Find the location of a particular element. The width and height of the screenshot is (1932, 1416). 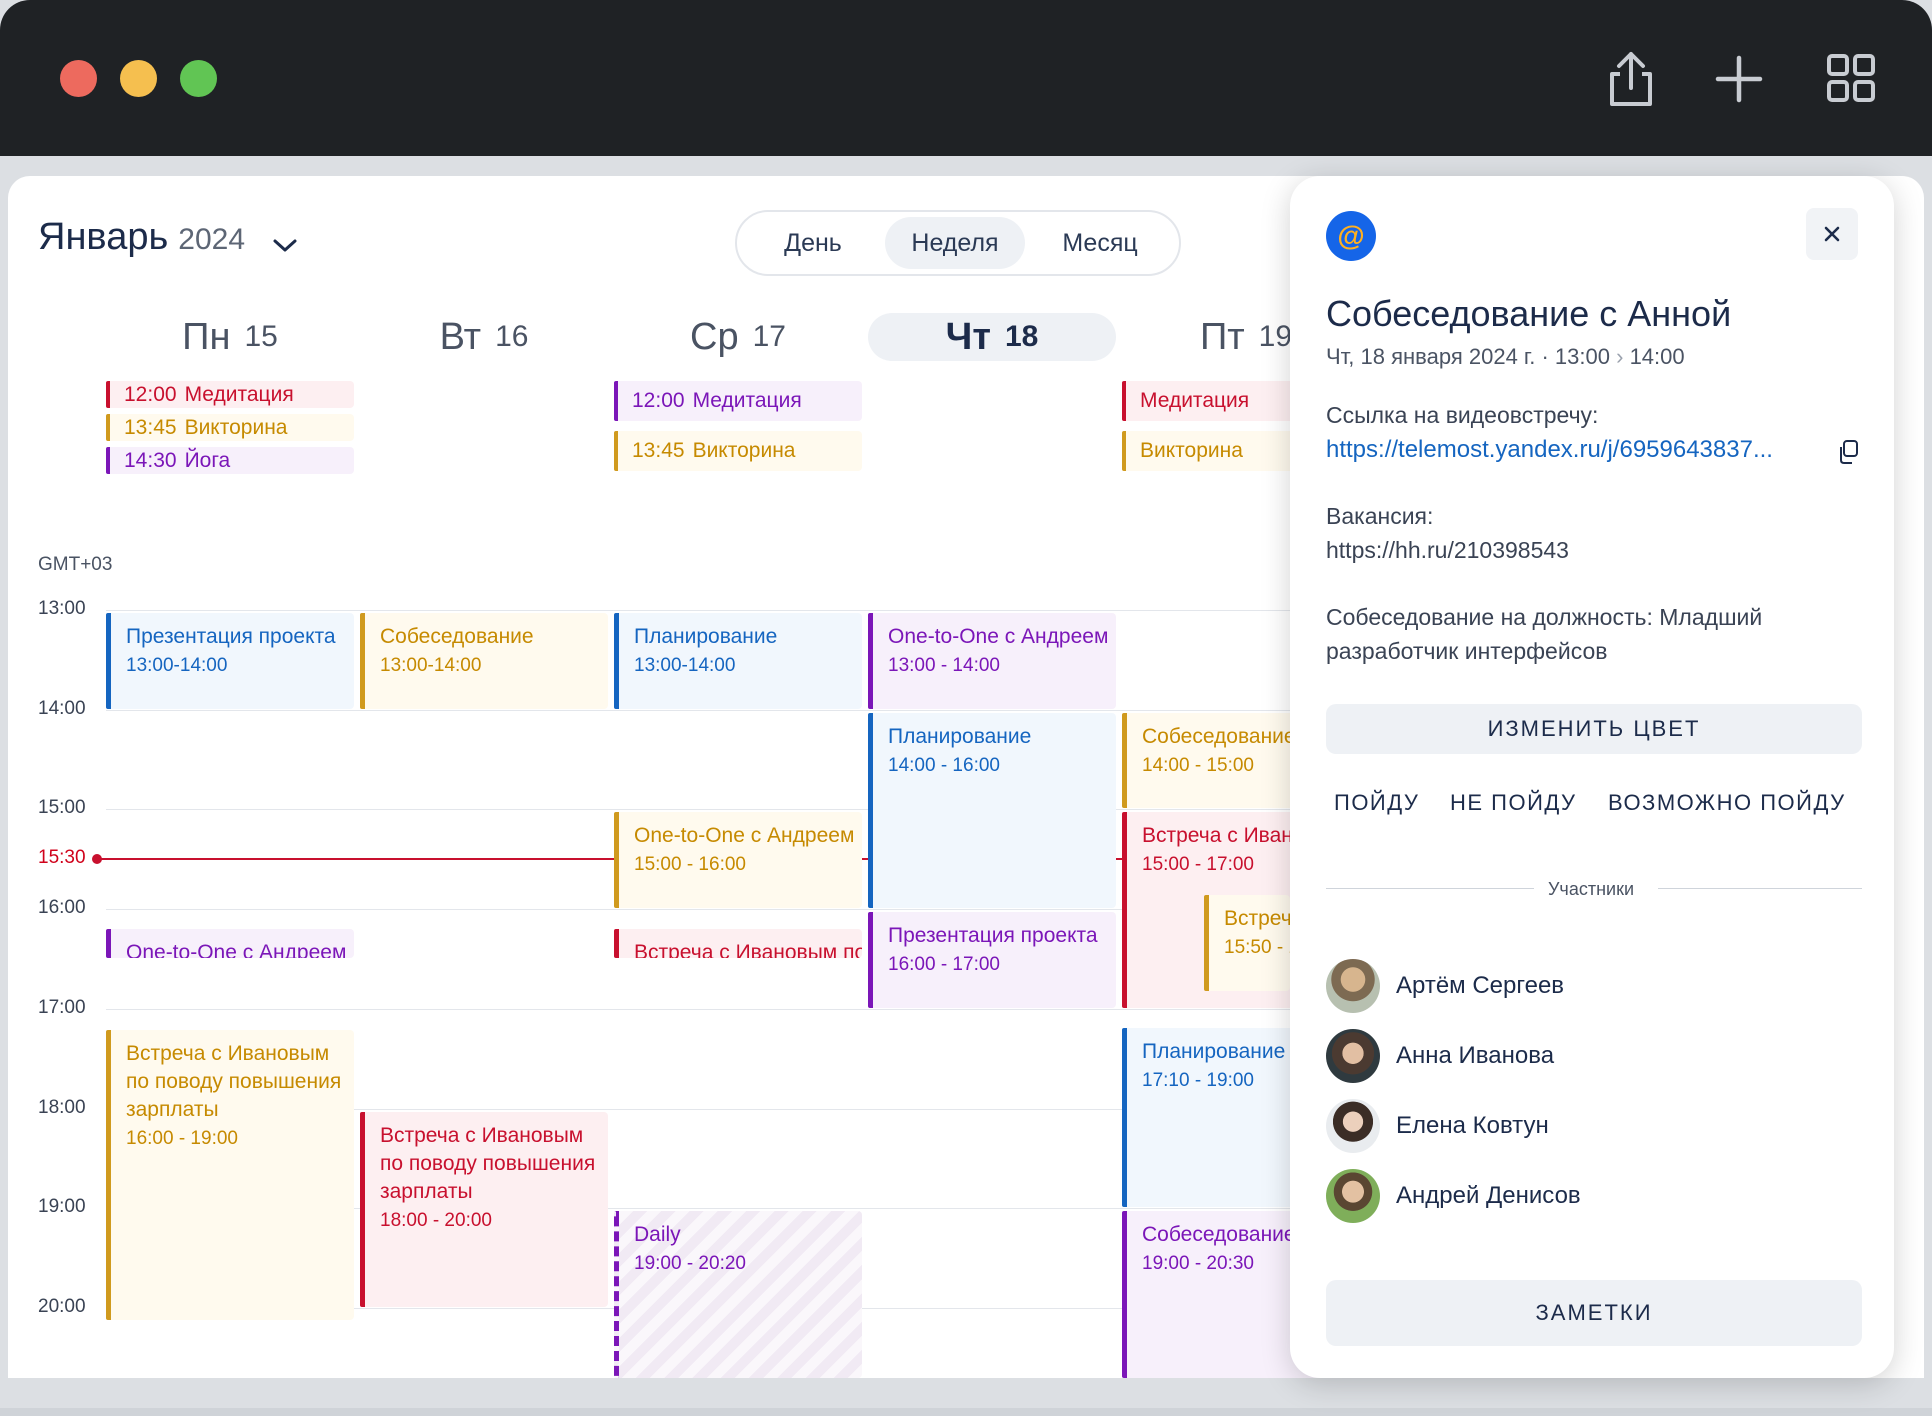

calendar-event: Презентация проекта 16:00 - 17:00 is located at coordinates (992, 960).